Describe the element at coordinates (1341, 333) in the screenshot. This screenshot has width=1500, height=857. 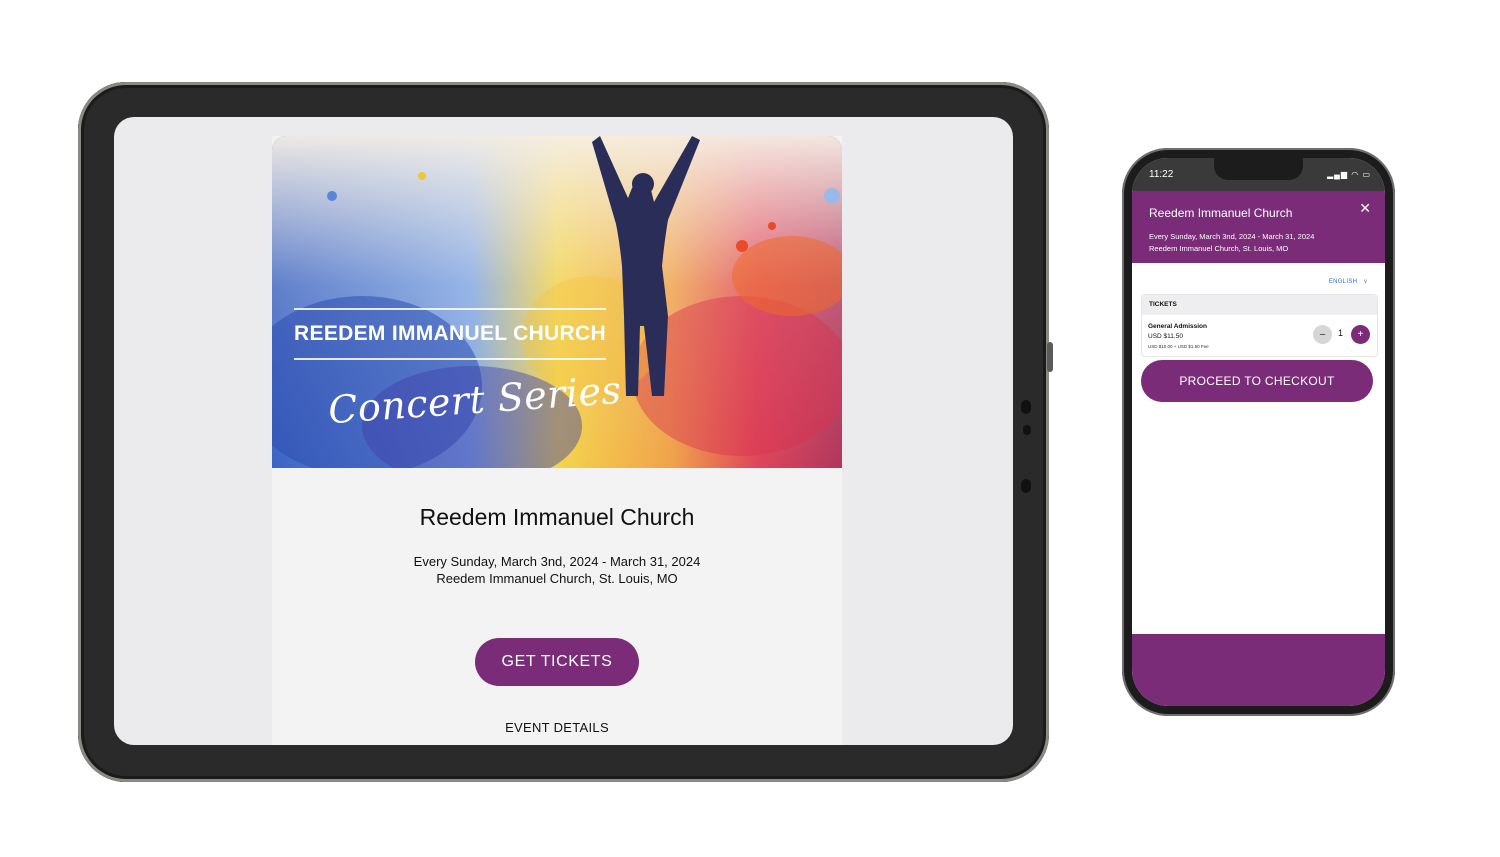
I see `ticket-quantity: 1` at that location.